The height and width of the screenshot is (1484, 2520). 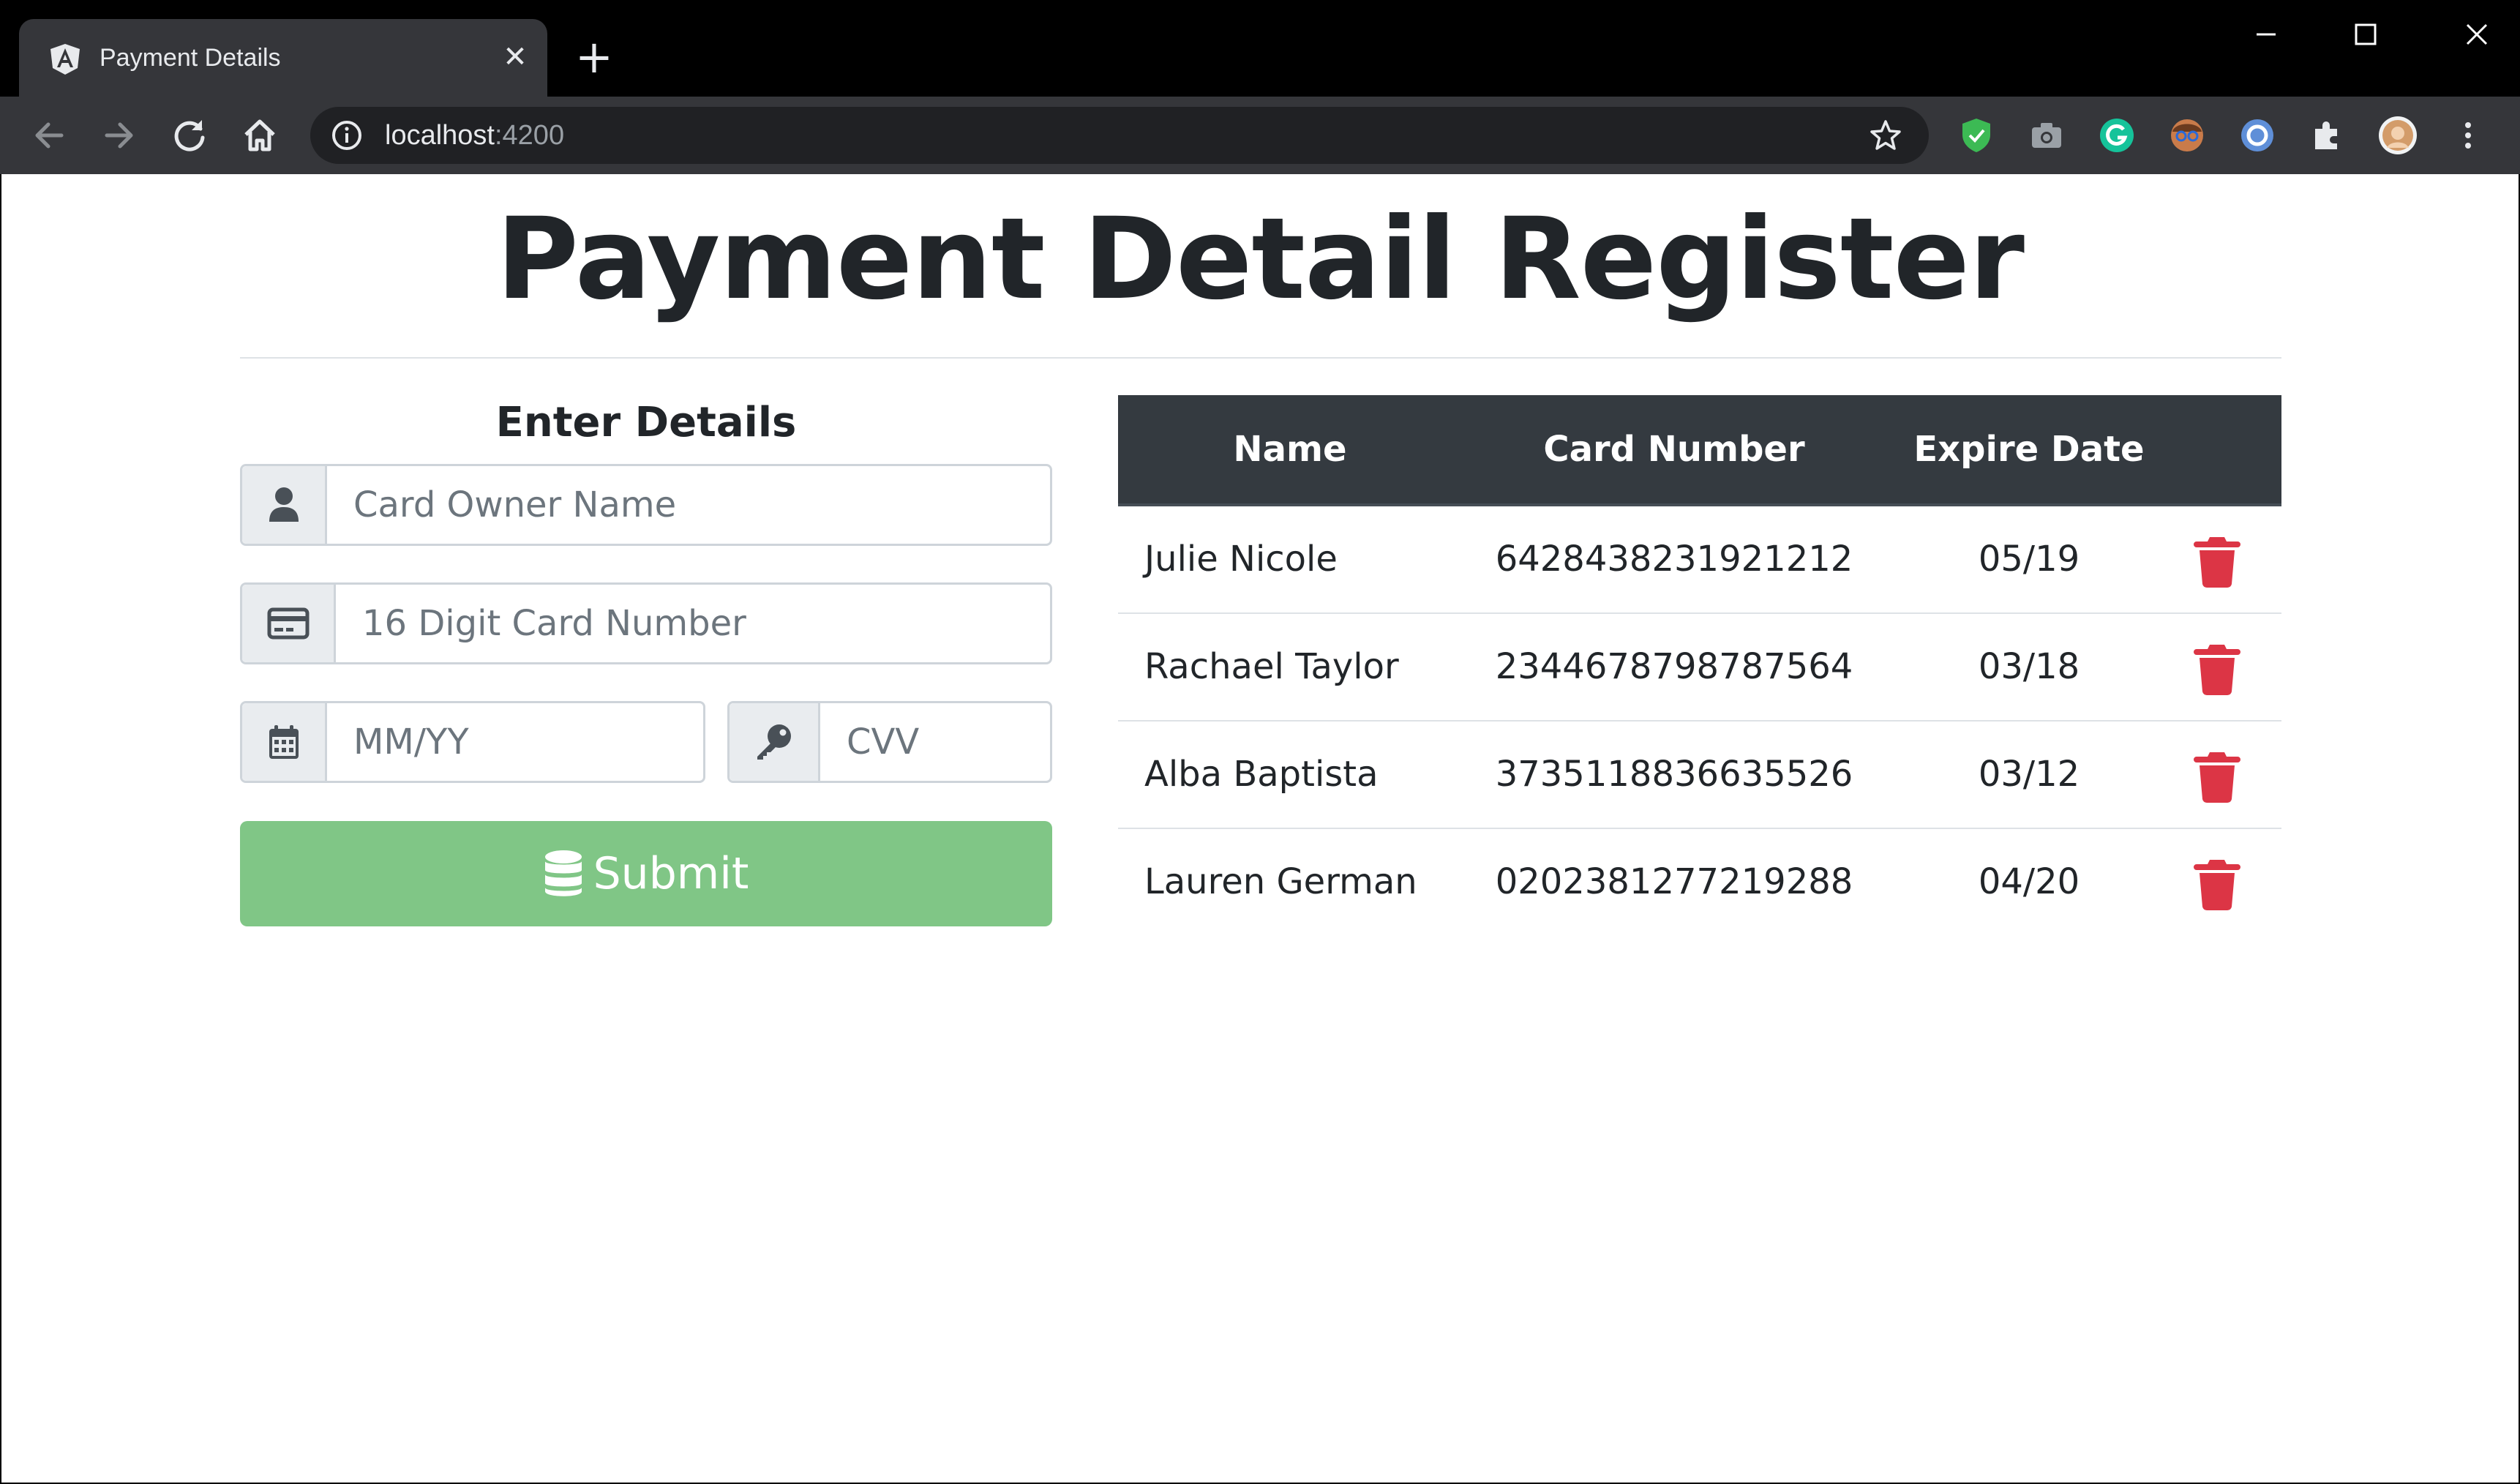 I want to click on grammarly-icon, so click(x=2117, y=135).